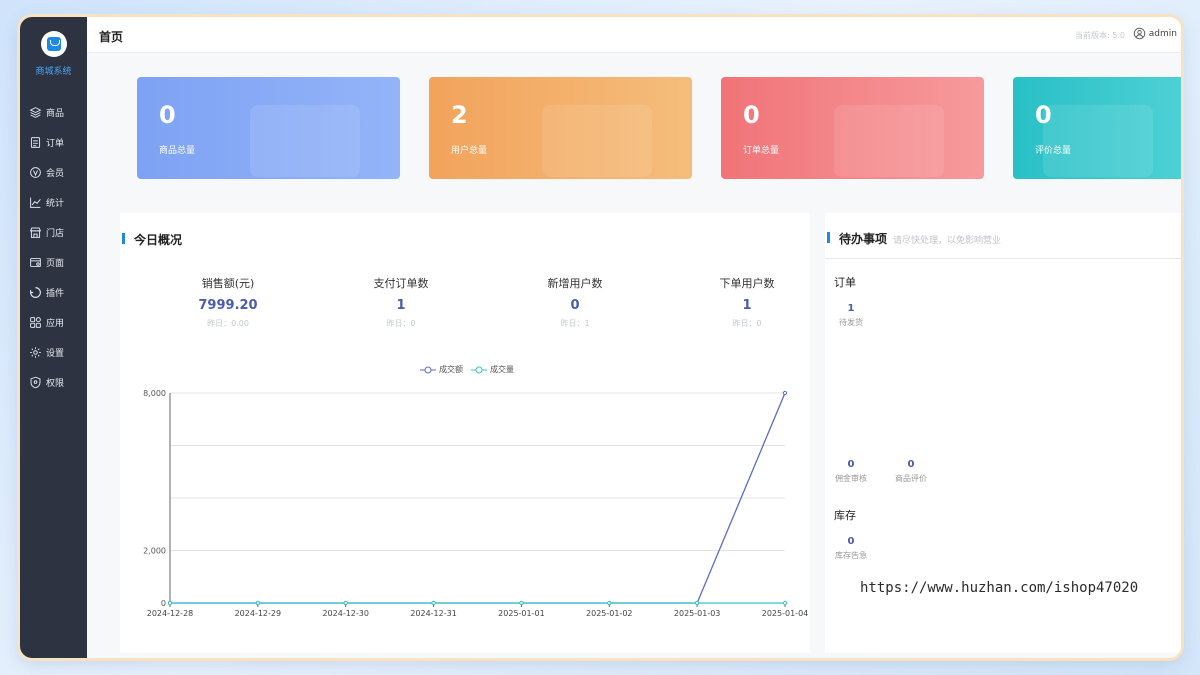 Image resolution: width=1200 pixels, height=675 pixels. Describe the element at coordinates (469, 151) in the screenshot. I see `card-label: 用户总量` at that location.